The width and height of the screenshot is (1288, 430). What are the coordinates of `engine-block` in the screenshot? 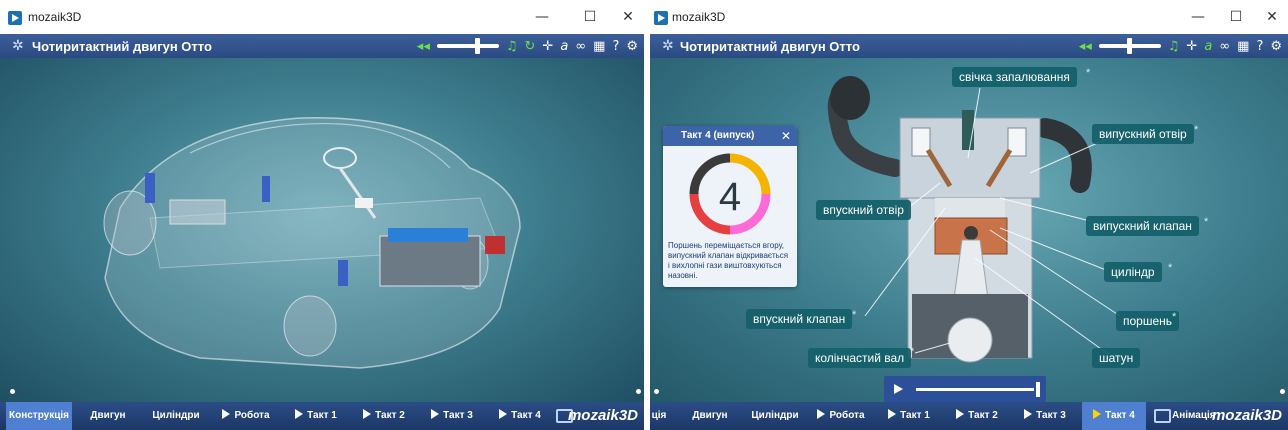 It's located at (430, 261).